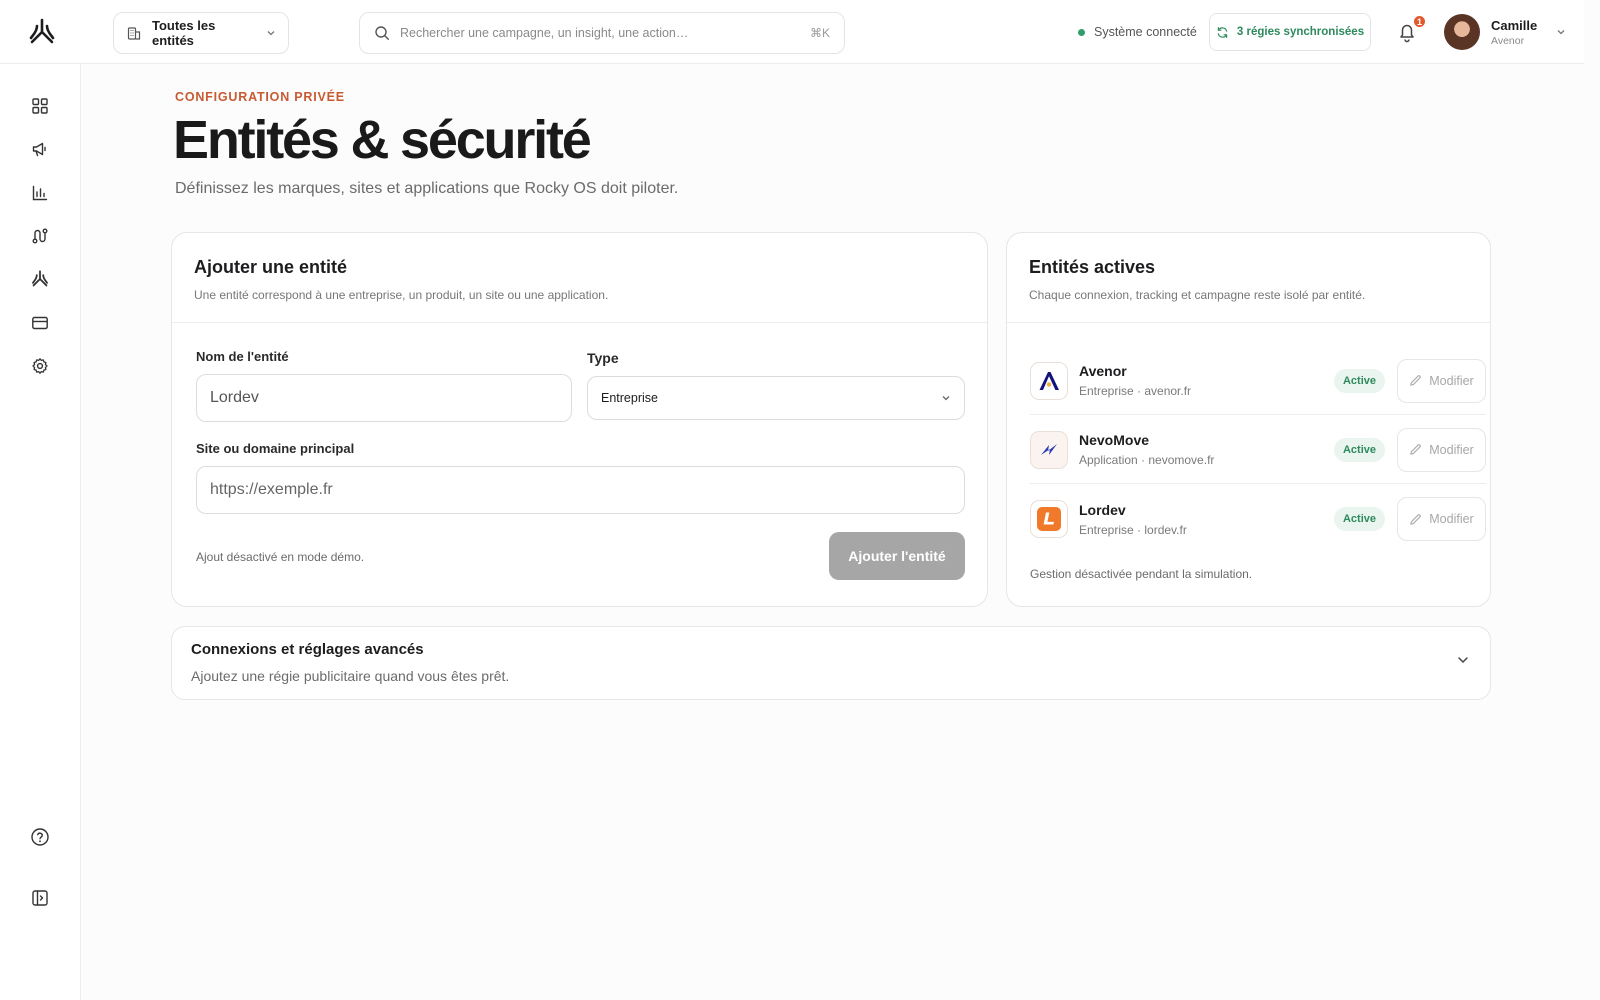 The width and height of the screenshot is (1600, 1000). What do you see at coordinates (1049, 519) in the screenshot?
I see `lordev-logo` at bounding box center [1049, 519].